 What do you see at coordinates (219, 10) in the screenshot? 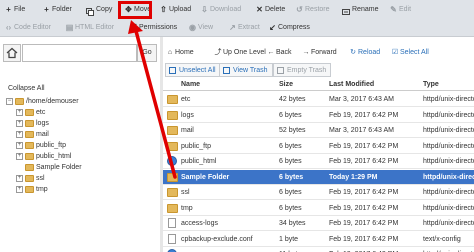
I see `download-button: ⇩ Download` at bounding box center [219, 10].